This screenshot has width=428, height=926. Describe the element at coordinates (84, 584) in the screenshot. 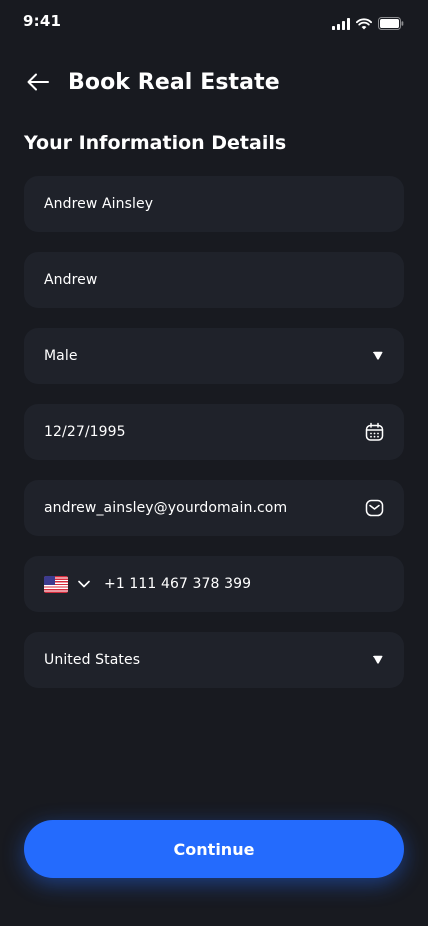

I see `chevron-down-icon` at that location.